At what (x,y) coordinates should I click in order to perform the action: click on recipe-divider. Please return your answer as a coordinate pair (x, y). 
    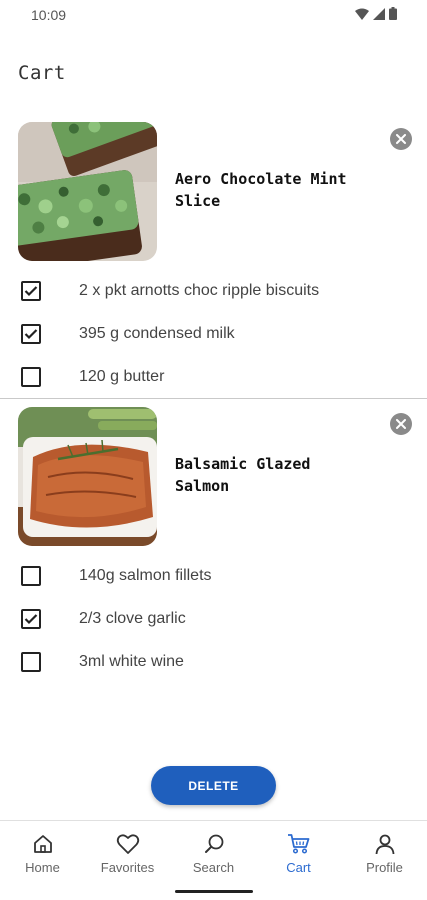
    Looking at the image, I should click on (213, 398).